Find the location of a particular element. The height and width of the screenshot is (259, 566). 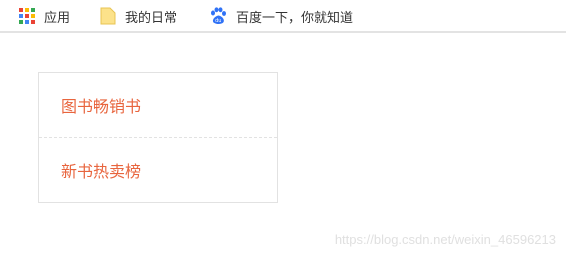

menu-item-new-books: 新书热卖榜 is located at coordinates (158, 169).